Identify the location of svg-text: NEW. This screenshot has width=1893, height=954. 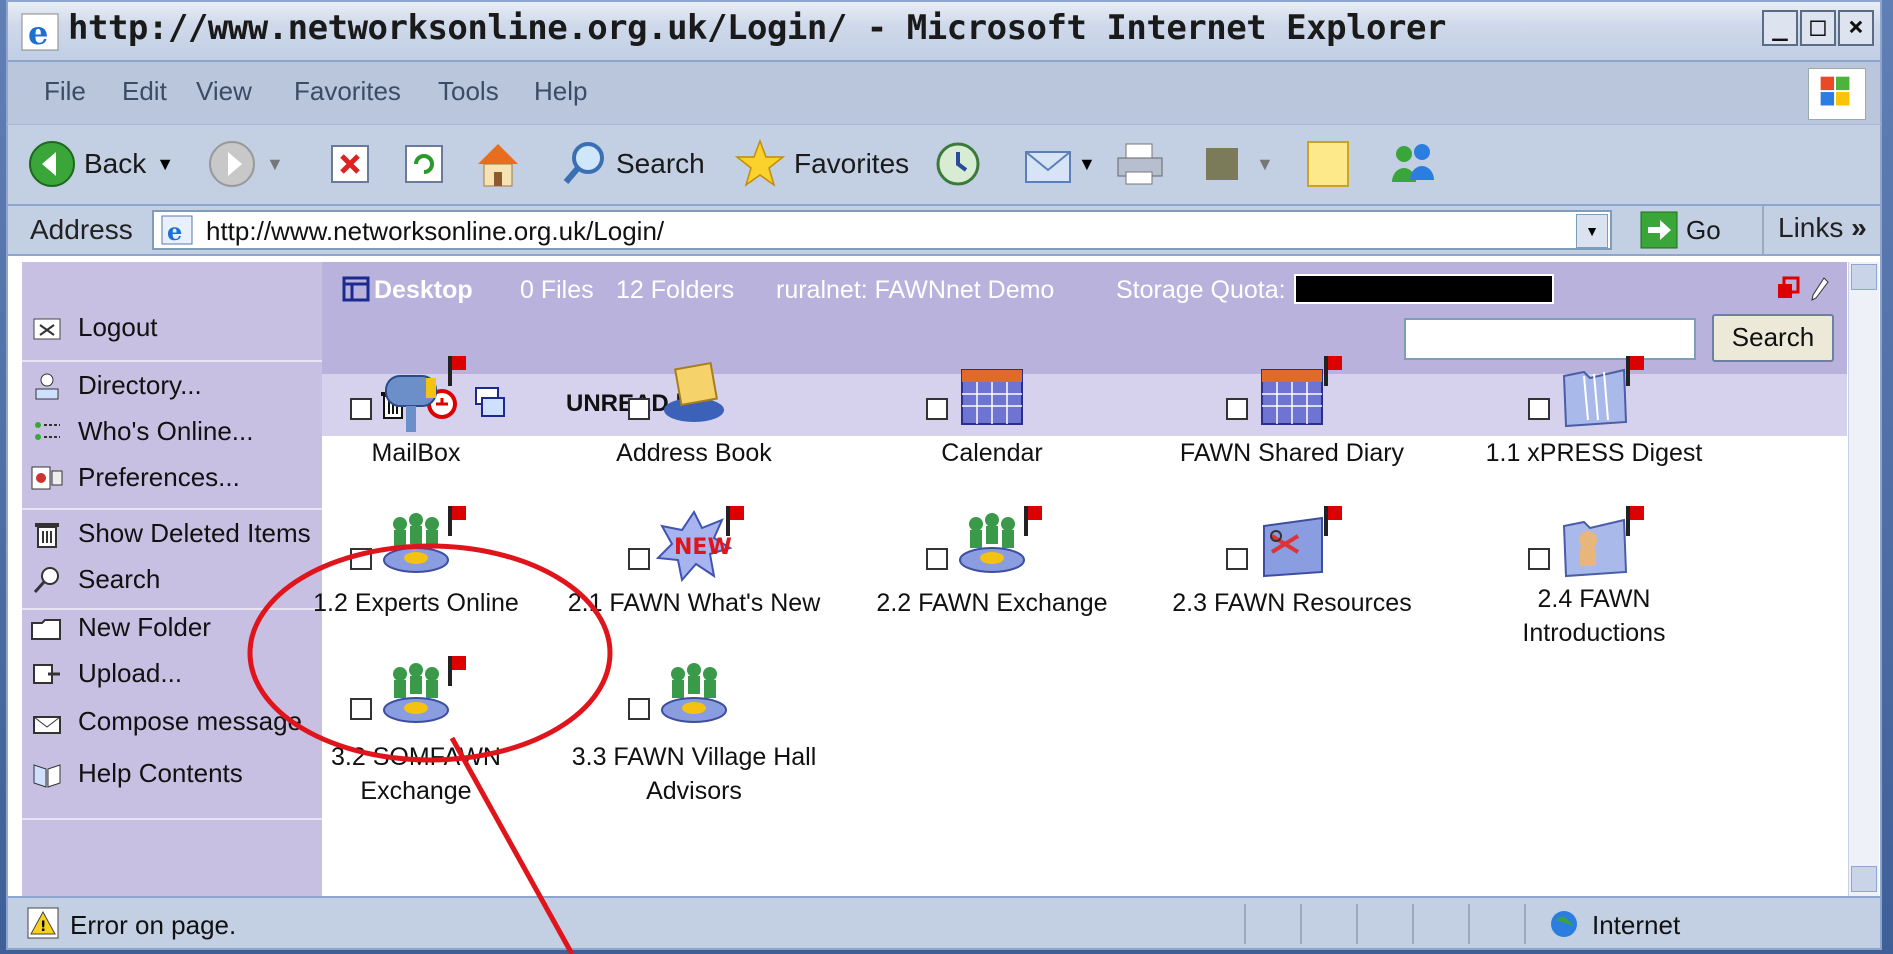
(703, 547).